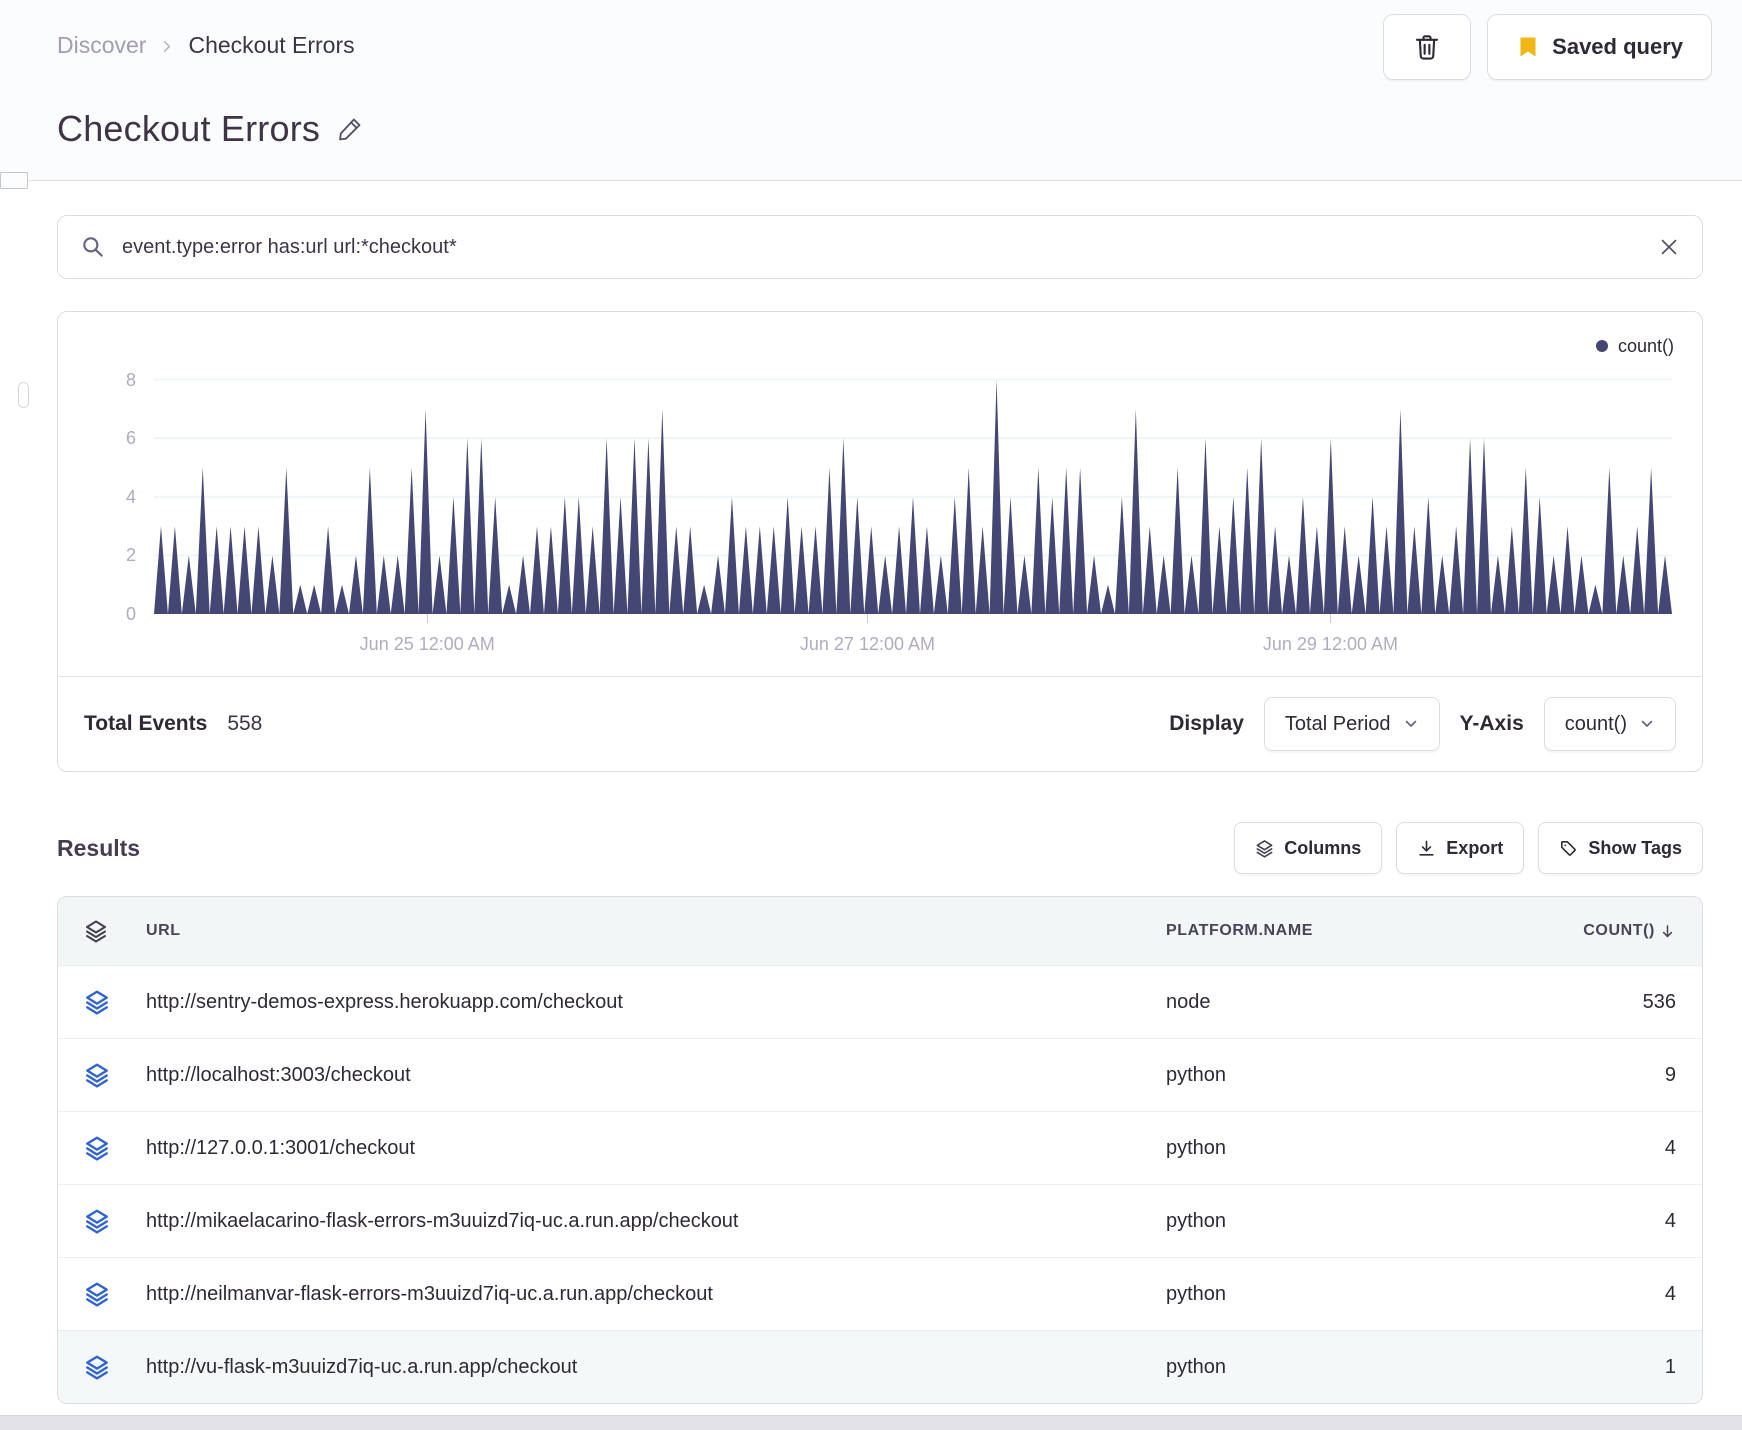 Image resolution: width=1742 pixels, height=1430 pixels. I want to click on yaxis-label: Y-Axis, so click(1491, 723).